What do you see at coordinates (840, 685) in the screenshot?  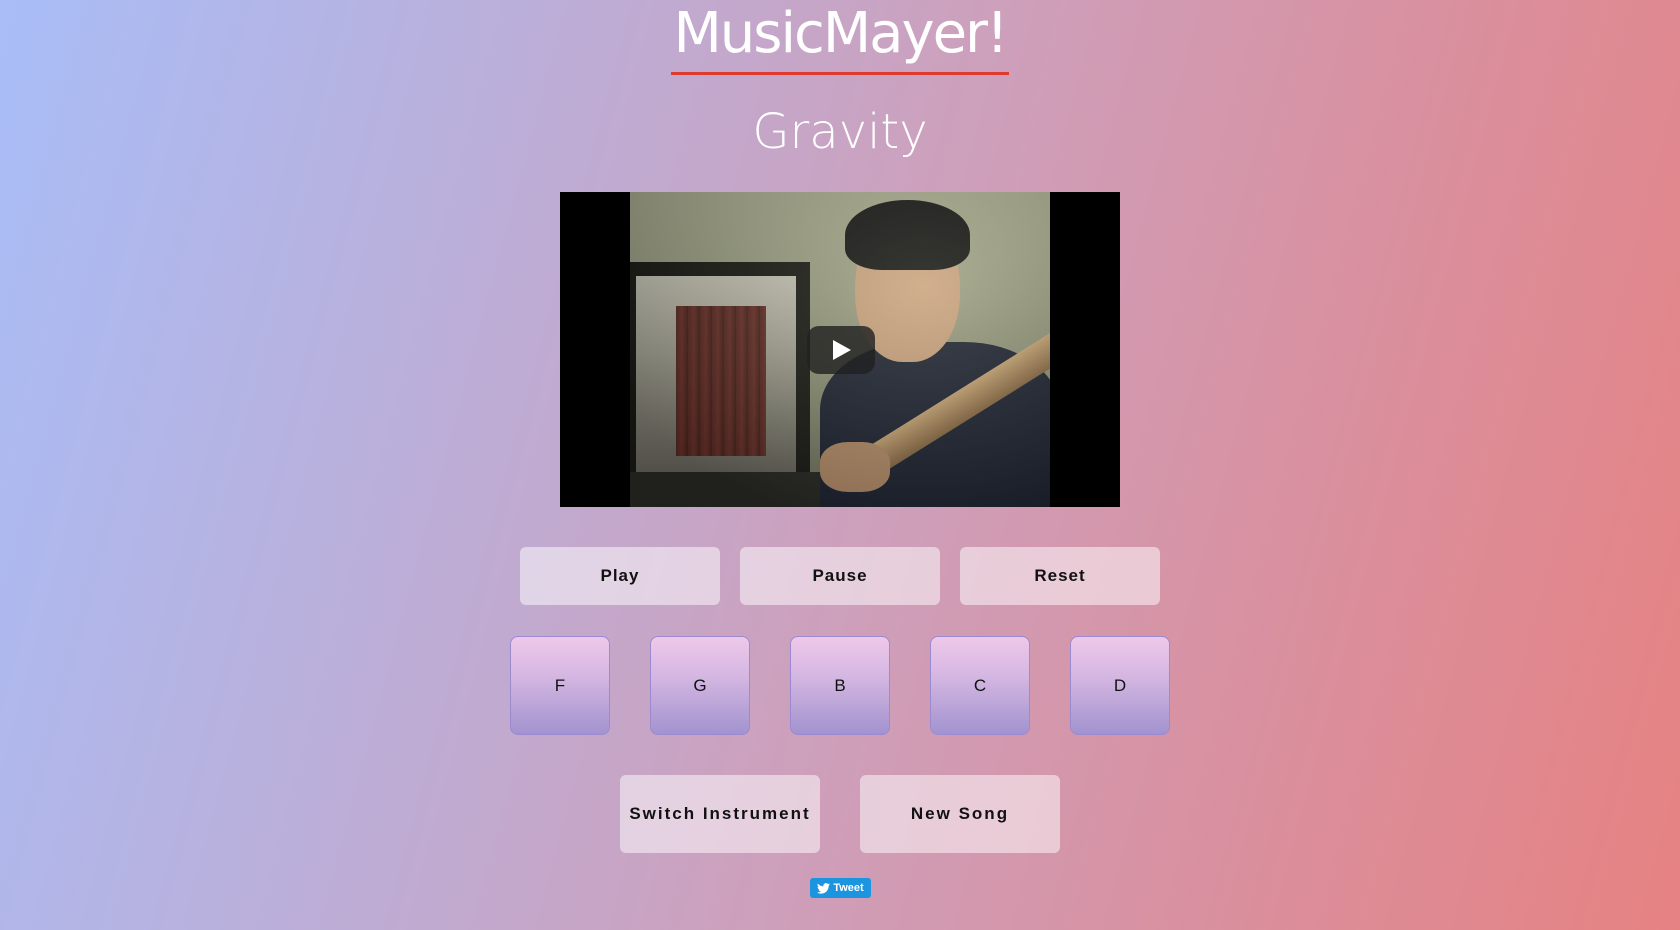 I see `note-button-b: B` at bounding box center [840, 685].